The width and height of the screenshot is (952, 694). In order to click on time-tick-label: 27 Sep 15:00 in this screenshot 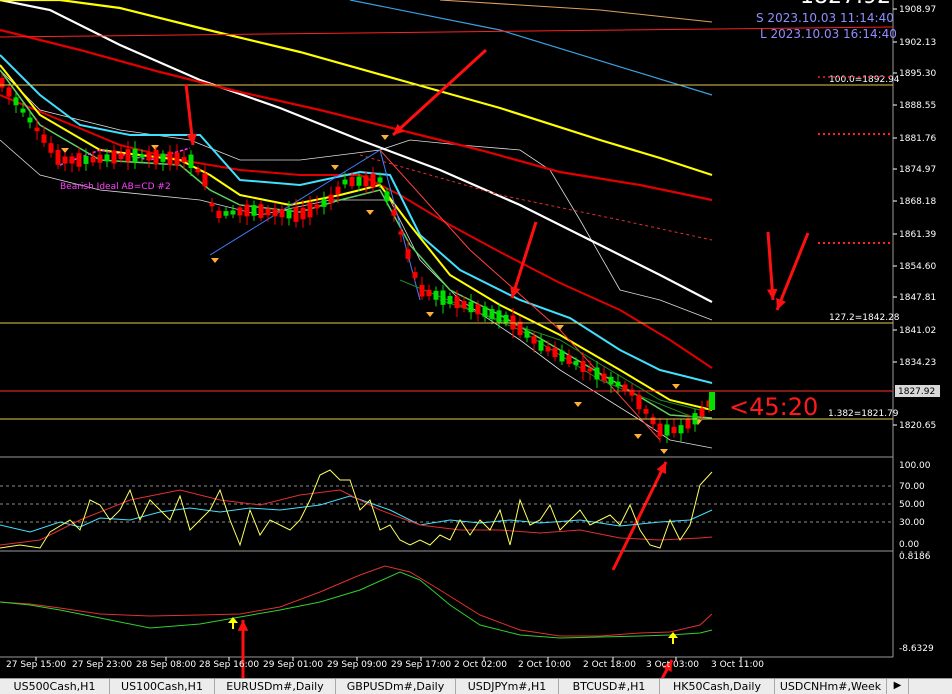, I will do `click(36, 665)`.